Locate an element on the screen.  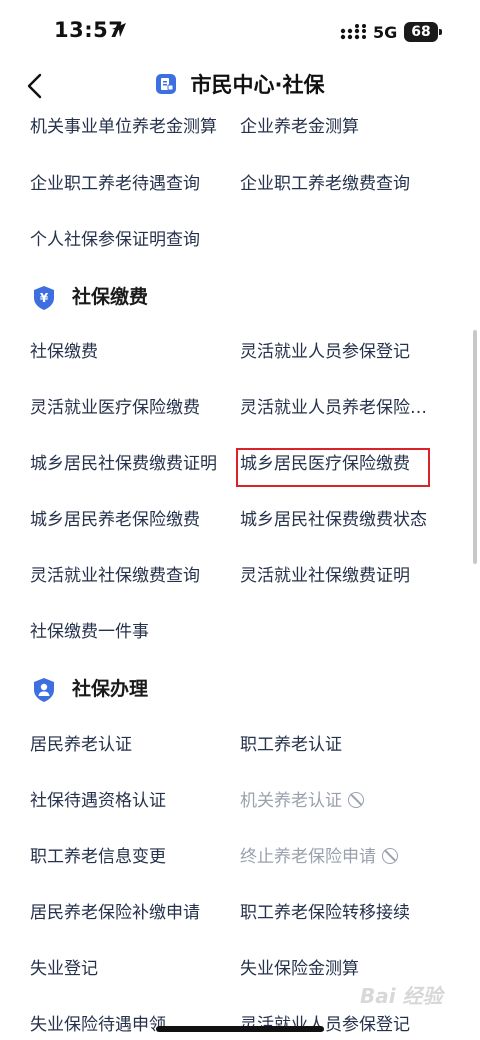
service-item-disabled: 机关养老认证 is located at coordinates (302, 801).